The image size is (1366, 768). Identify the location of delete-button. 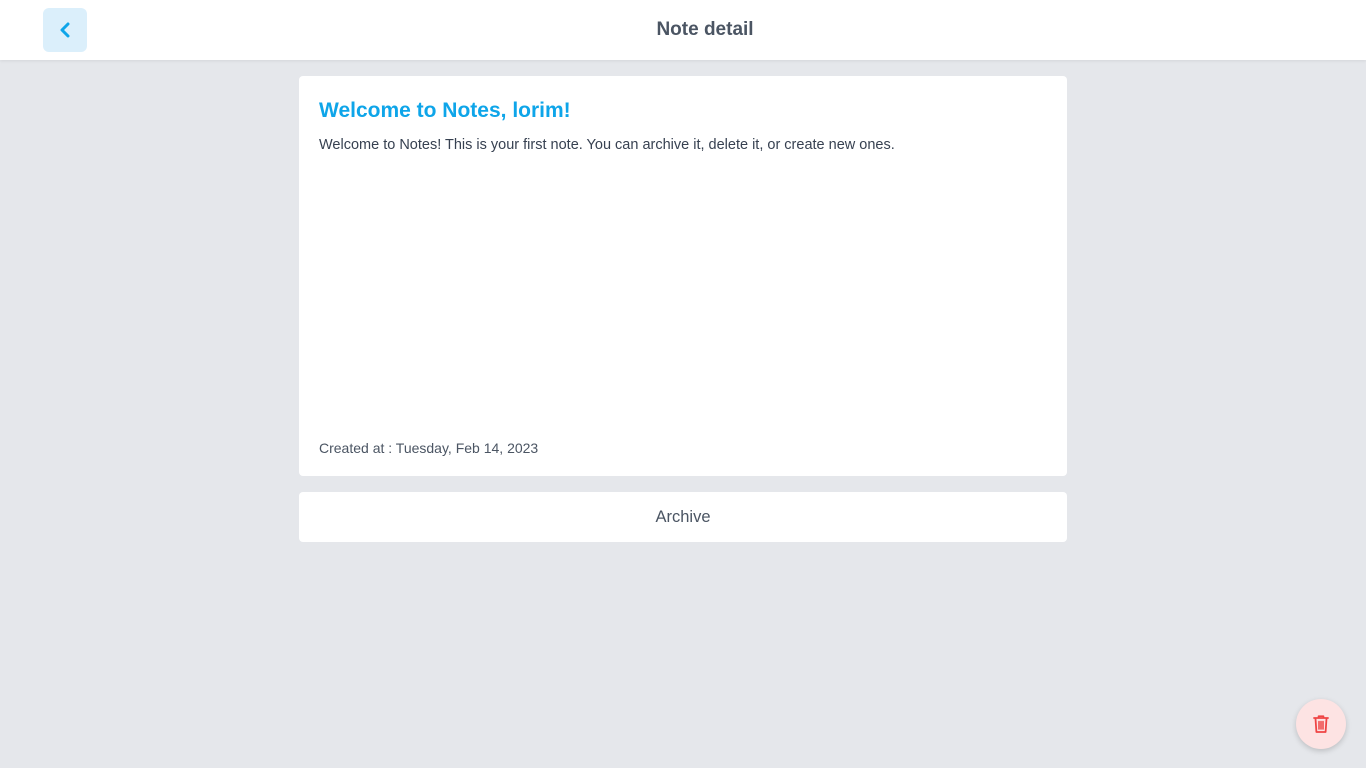
(1321, 724).